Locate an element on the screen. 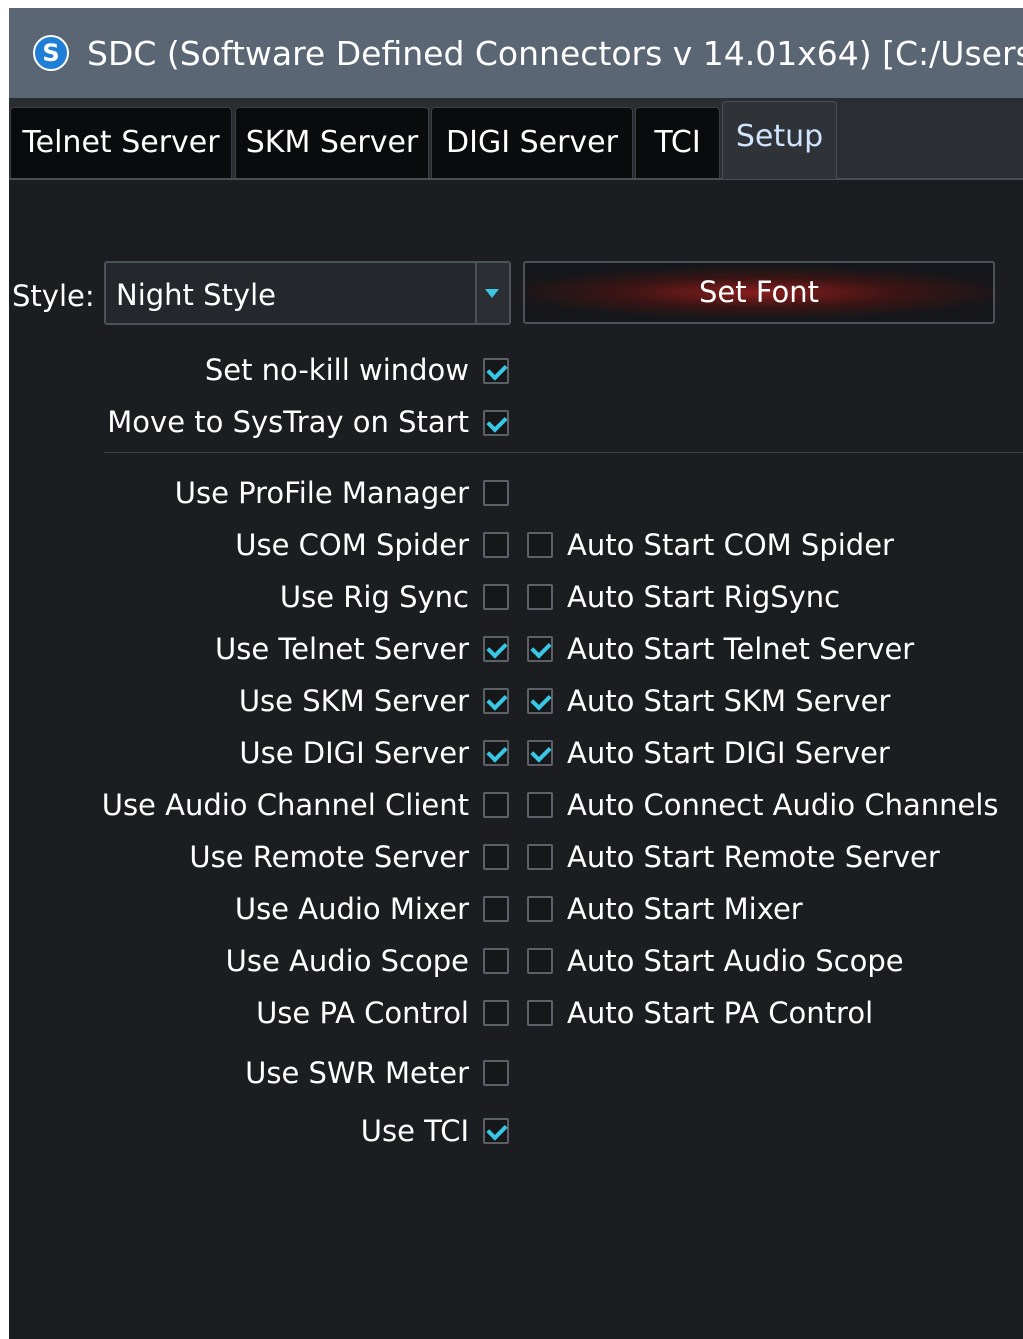 The height and width of the screenshot is (1339, 1023). auto-start-skm-server-checkbox is located at coordinates (540, 701).